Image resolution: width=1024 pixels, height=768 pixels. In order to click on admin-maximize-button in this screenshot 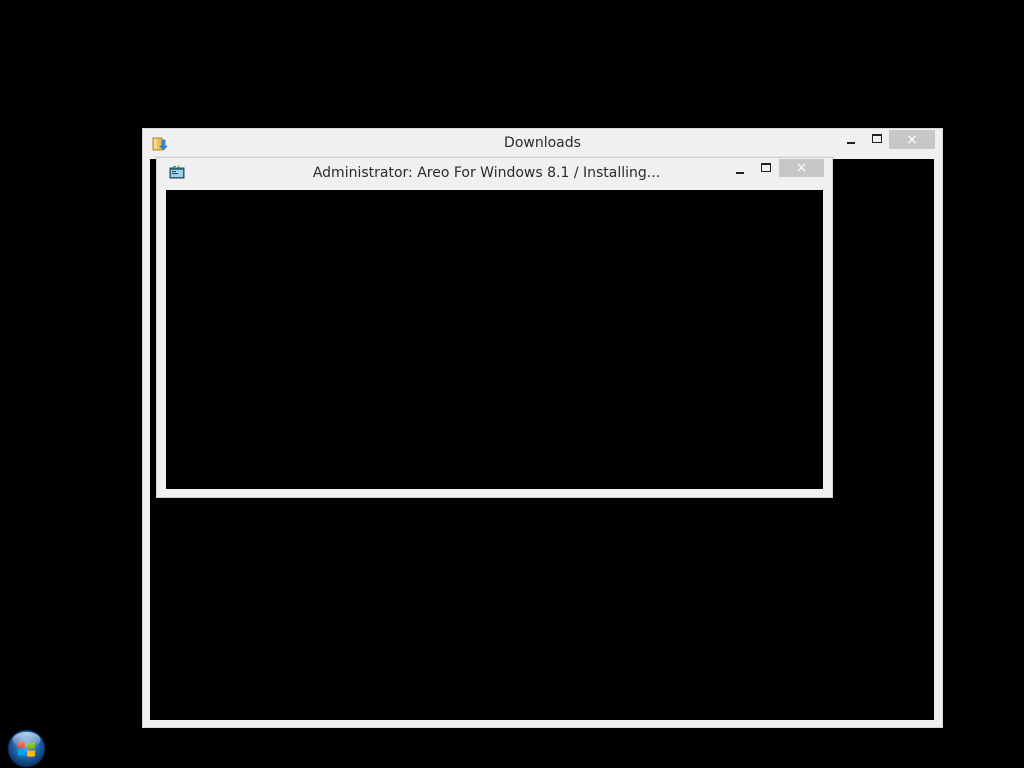, I will do `click(766, 169)`.